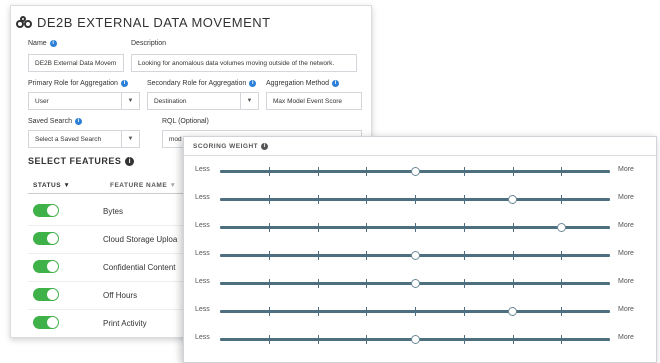  I want to click on feature-name-column-header: FEATURE NAME ▼, so click(143, 185).